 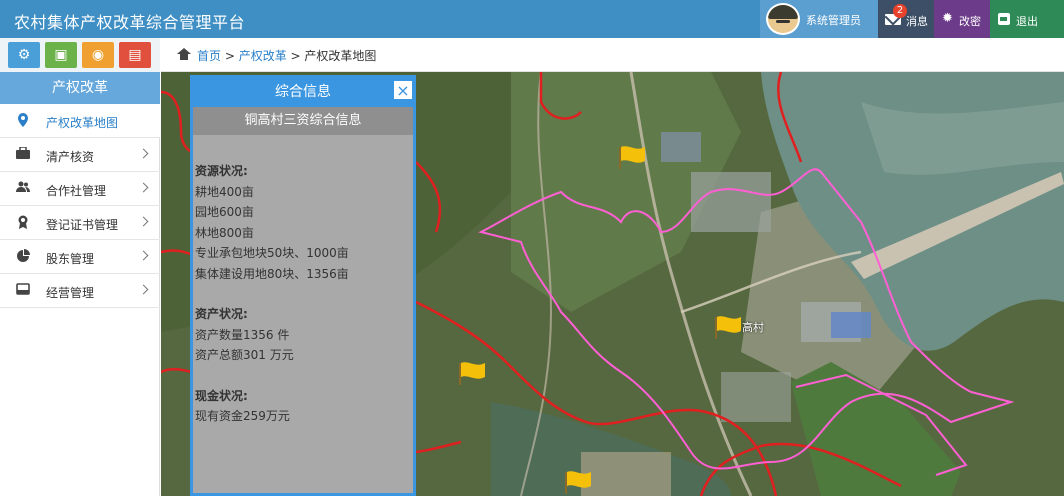 What do you see at coordinates (23, 120) in the screenshot?
I see `location-pin-icon` at bounding box center [23, 120].